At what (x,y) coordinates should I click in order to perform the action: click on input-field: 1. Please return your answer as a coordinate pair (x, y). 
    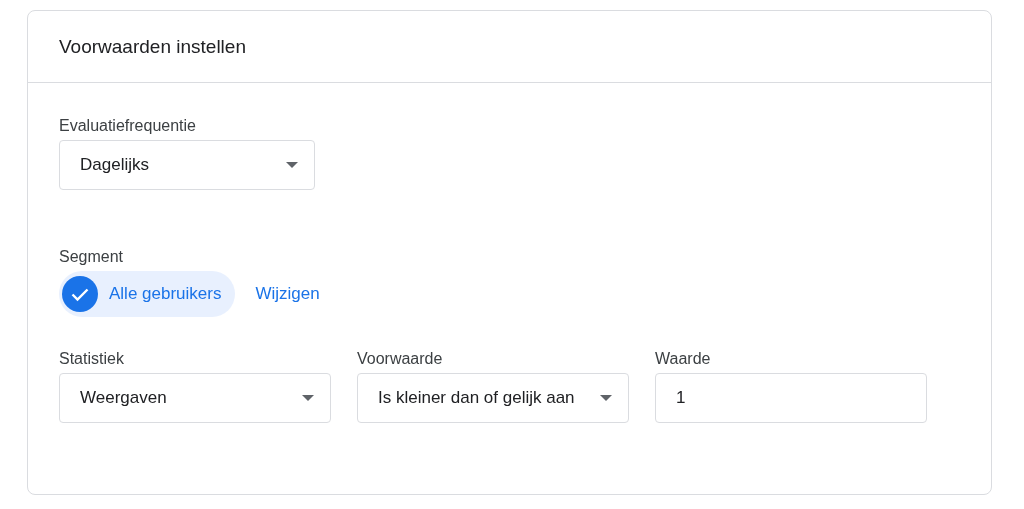
    Looking at the image, I should click on (791, 398).